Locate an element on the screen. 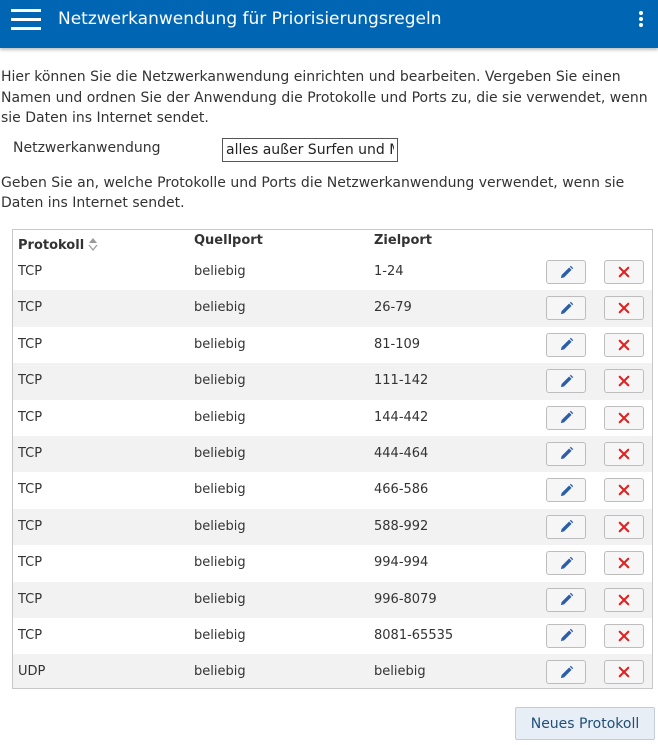 This screenshot has height=745, width=658. application-name-label: Netzwerkanwendung is located at coordinates (87, 148).